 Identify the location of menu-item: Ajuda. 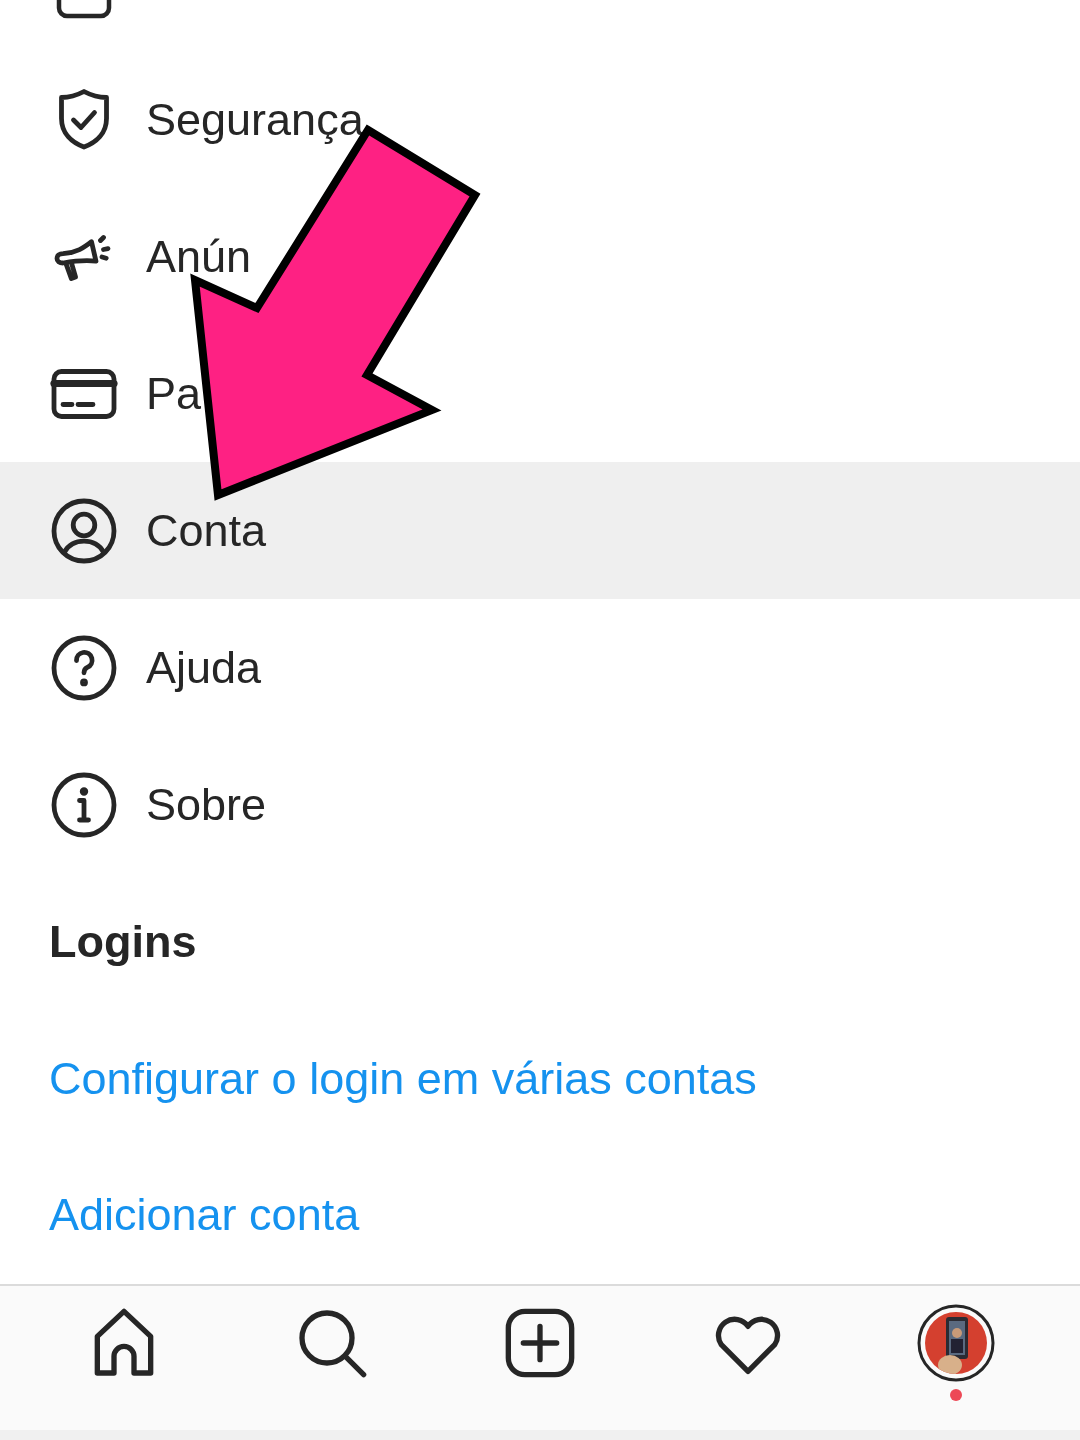
(540, 668).